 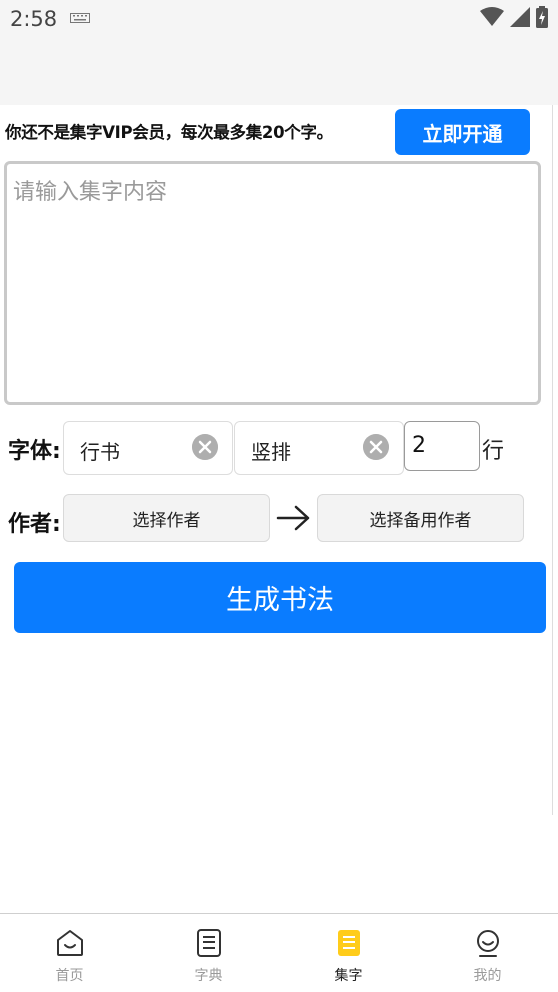 I want to click on signal-icon, so click(x=520, y=17).